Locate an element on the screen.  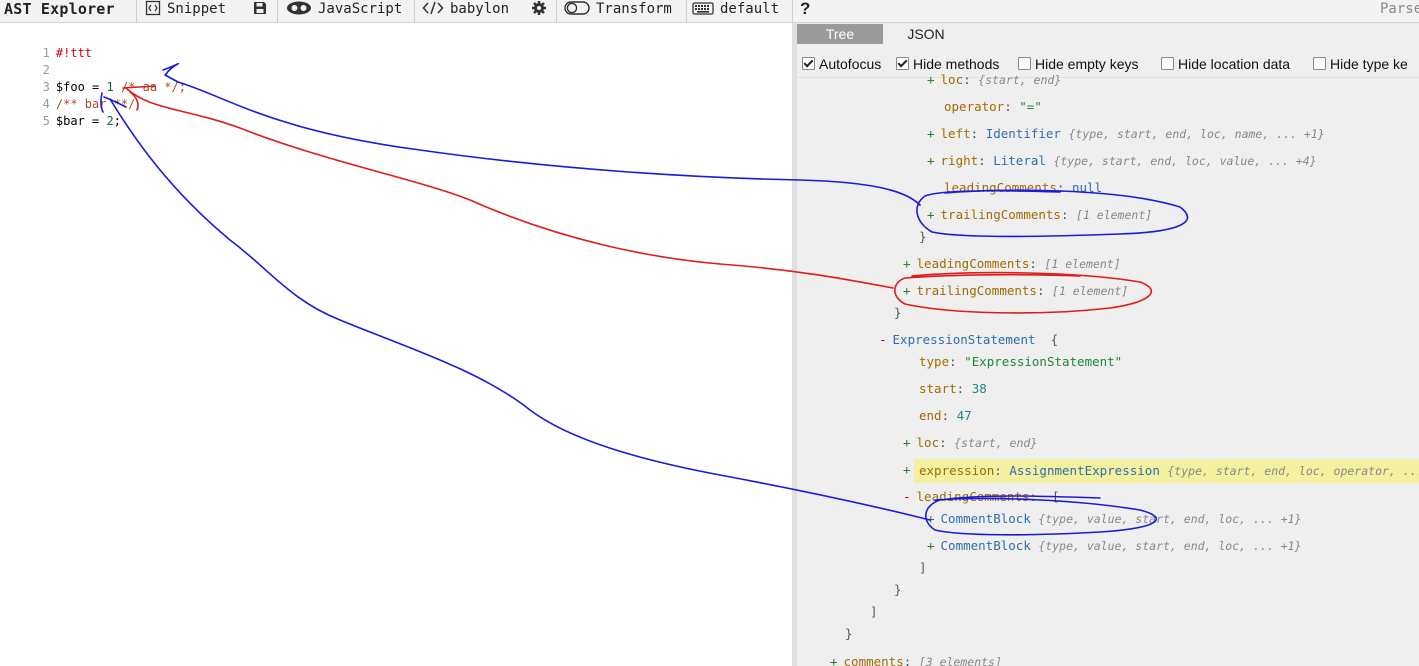
tree-summary: [1 element] is located at coordinates (1090, 291).